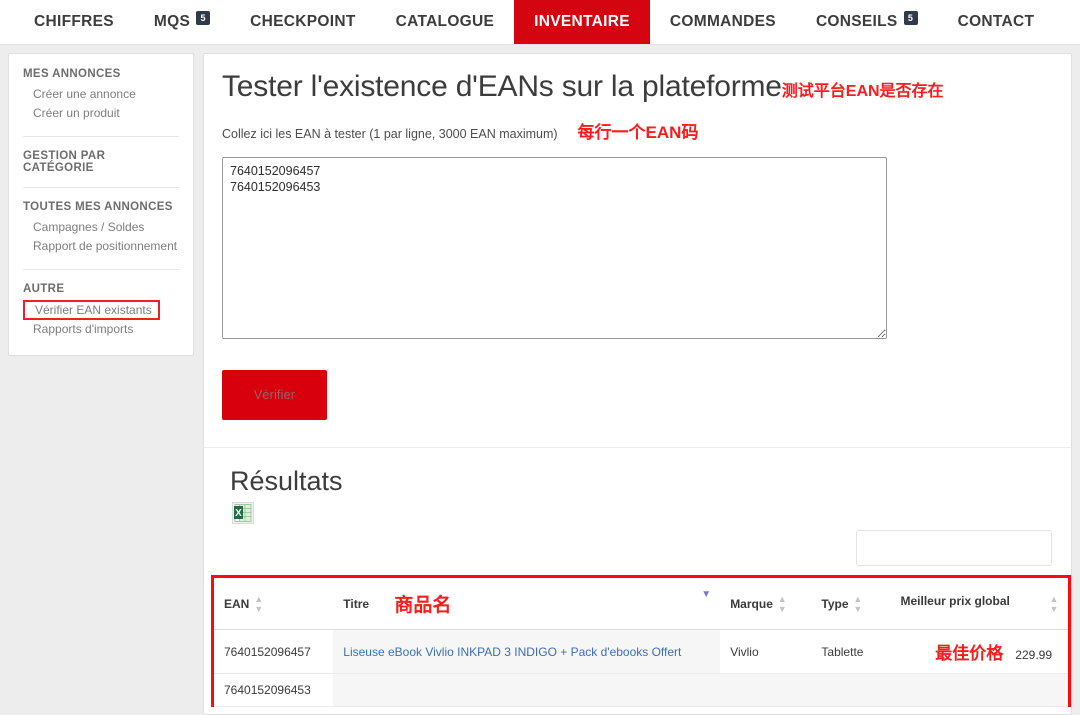  What do you see at coordinates (101, 246) in the screenshot?
I see `sidebar-item-rapport-de-positionnement: Rapport de positionnement` at bounding box center [101, 246].